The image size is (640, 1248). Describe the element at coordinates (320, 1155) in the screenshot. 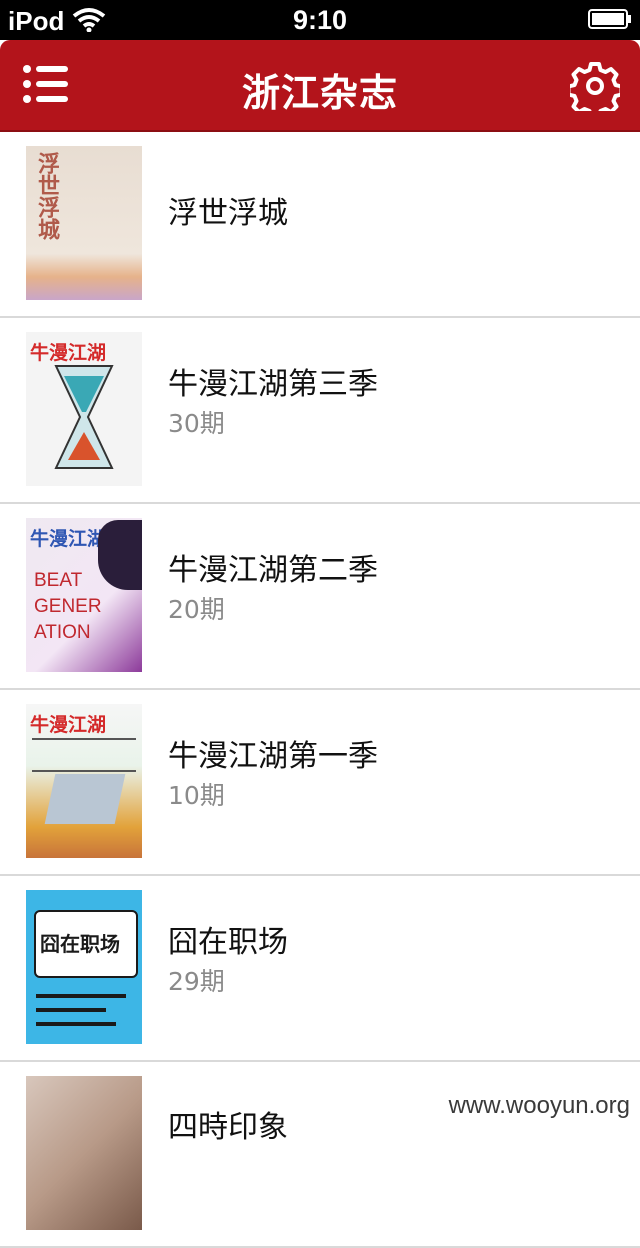

I see `list-item: 四時印象` at that location.